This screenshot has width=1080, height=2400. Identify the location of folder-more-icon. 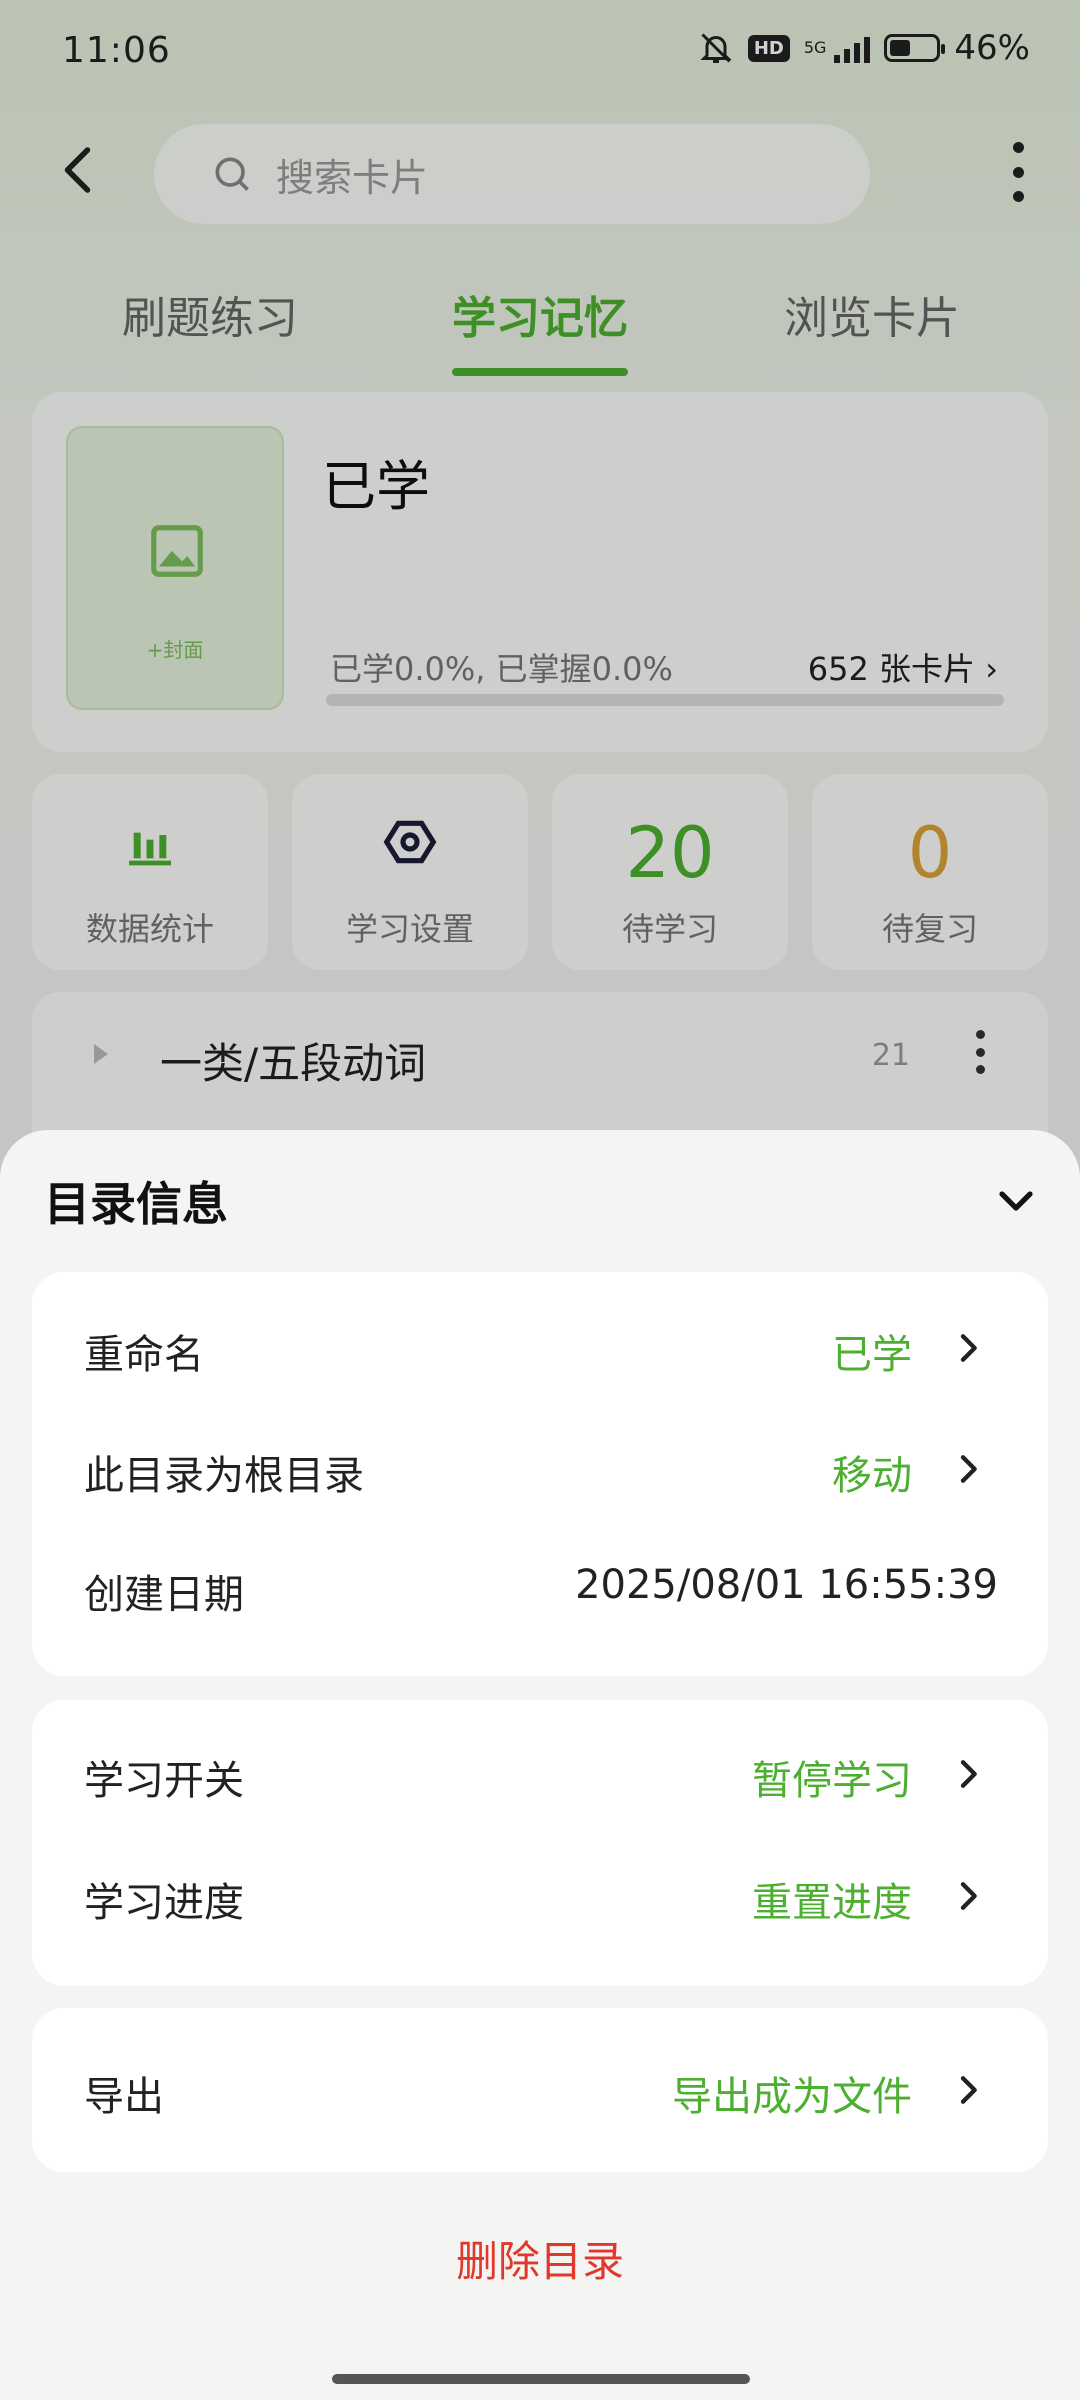
(981, 1052).